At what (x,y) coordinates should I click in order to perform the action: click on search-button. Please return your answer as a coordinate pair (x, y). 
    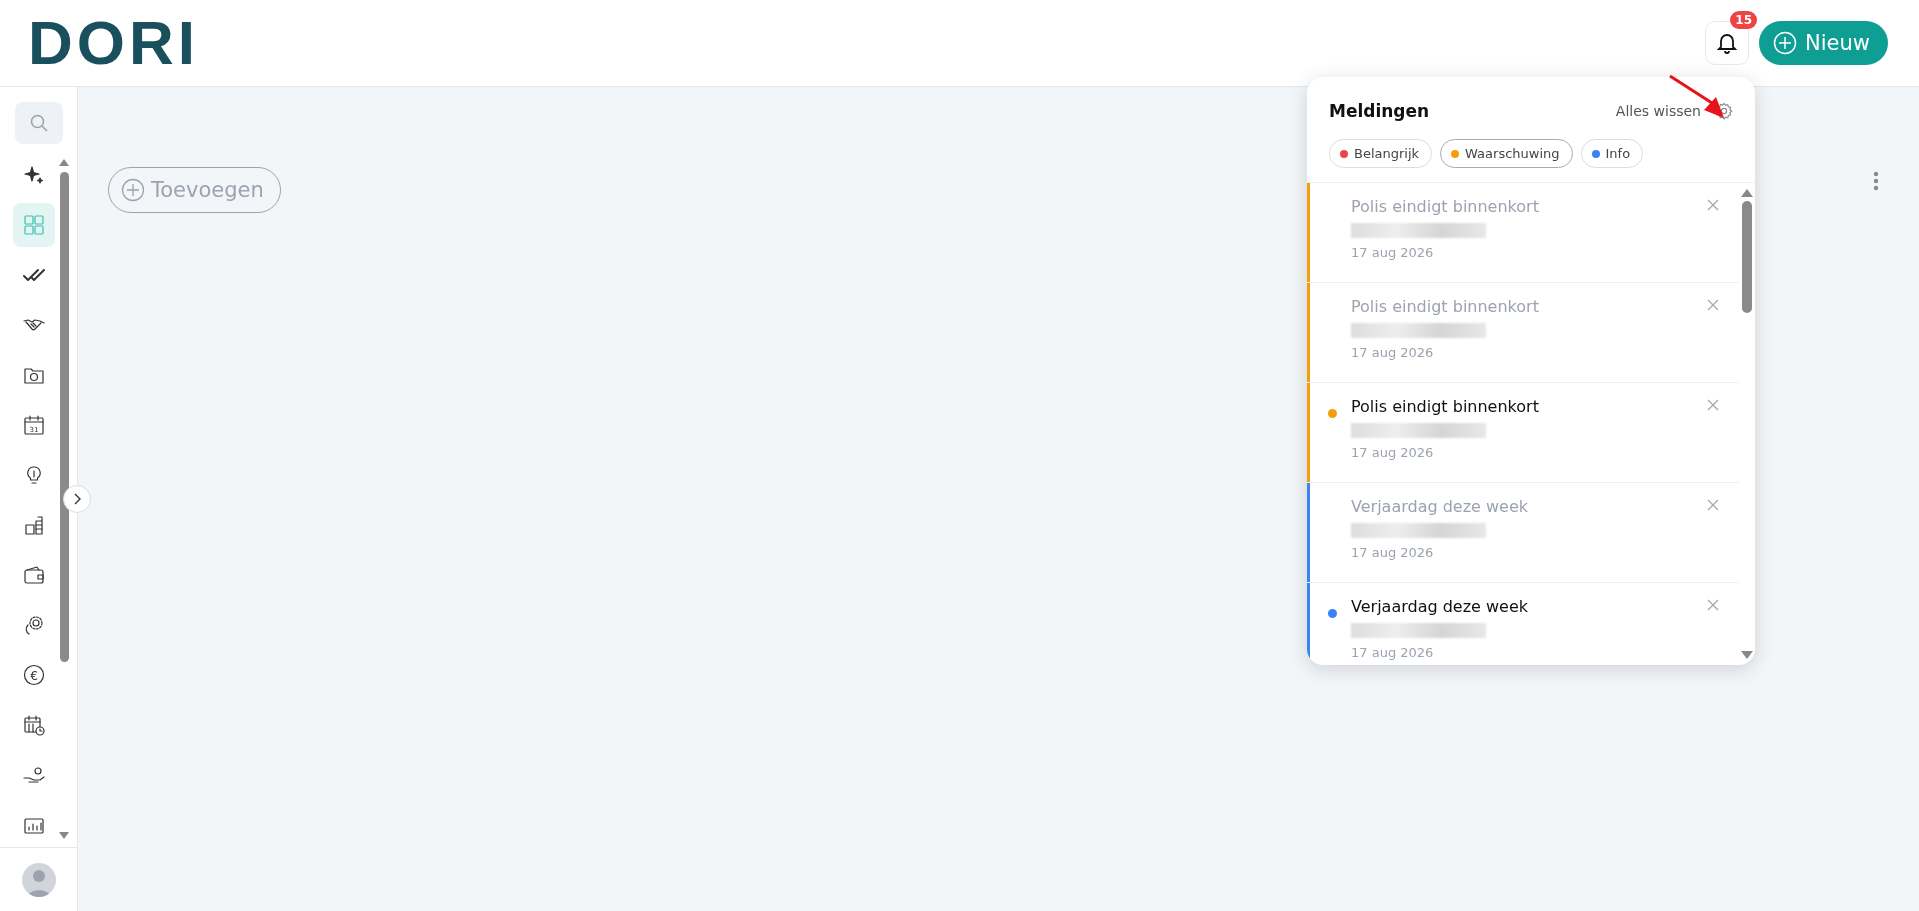
    Looking at the image, I should click on (38, 123).